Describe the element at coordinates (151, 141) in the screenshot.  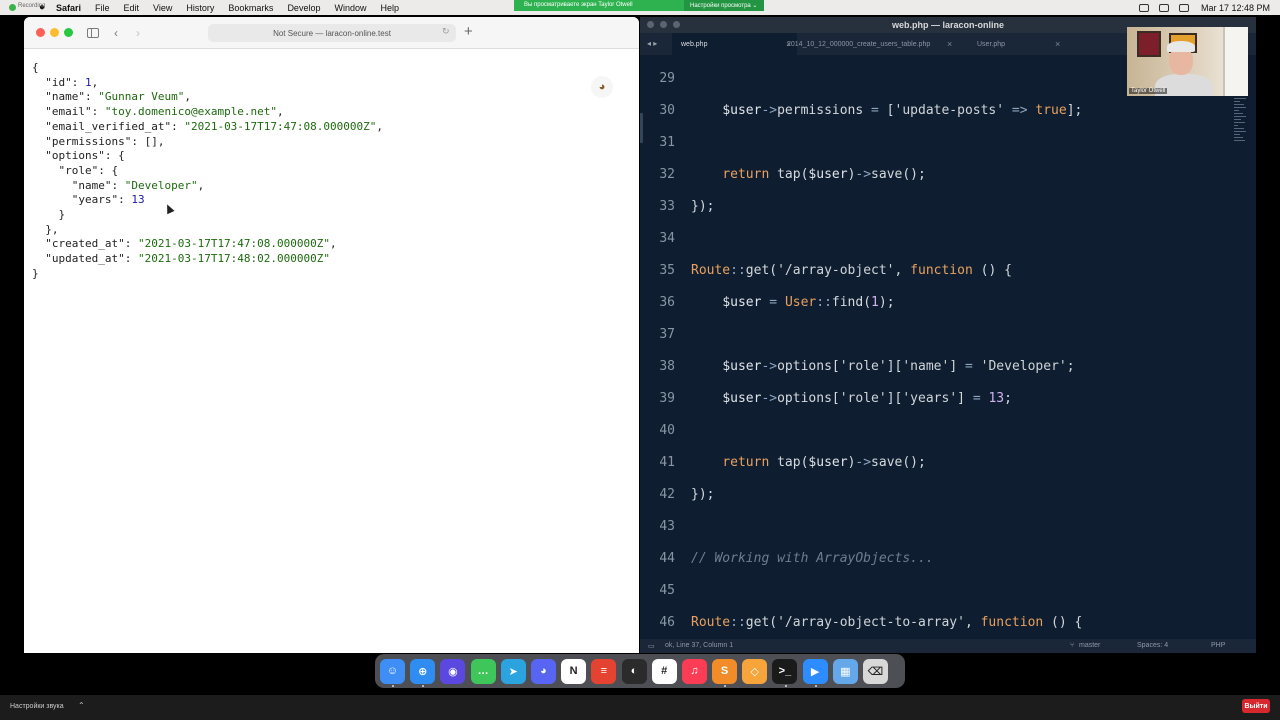
I see `json-permissions-value: []` at that location.